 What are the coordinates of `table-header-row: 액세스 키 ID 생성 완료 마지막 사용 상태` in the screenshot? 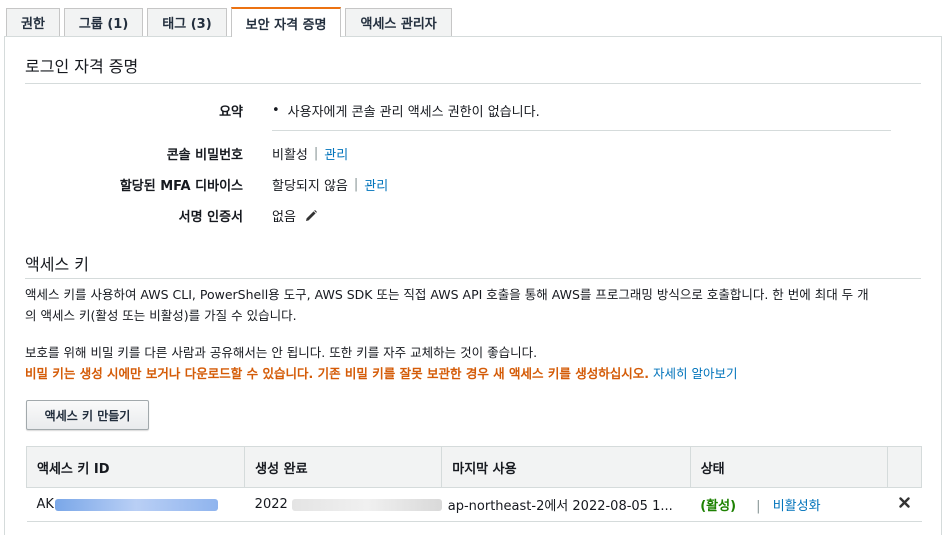 It's located at (474, 467).